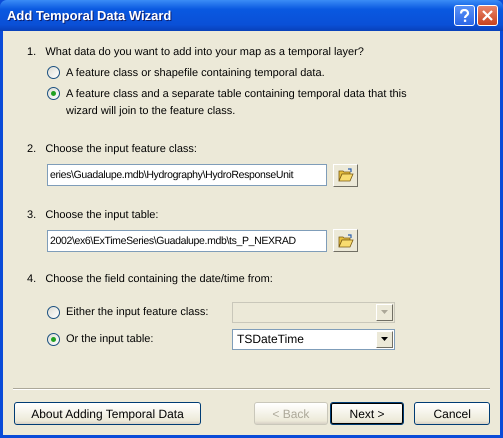  Describe the element at coordinates (452, 413) in the screenshot. I see `wizard-button: Cancel` at that location.